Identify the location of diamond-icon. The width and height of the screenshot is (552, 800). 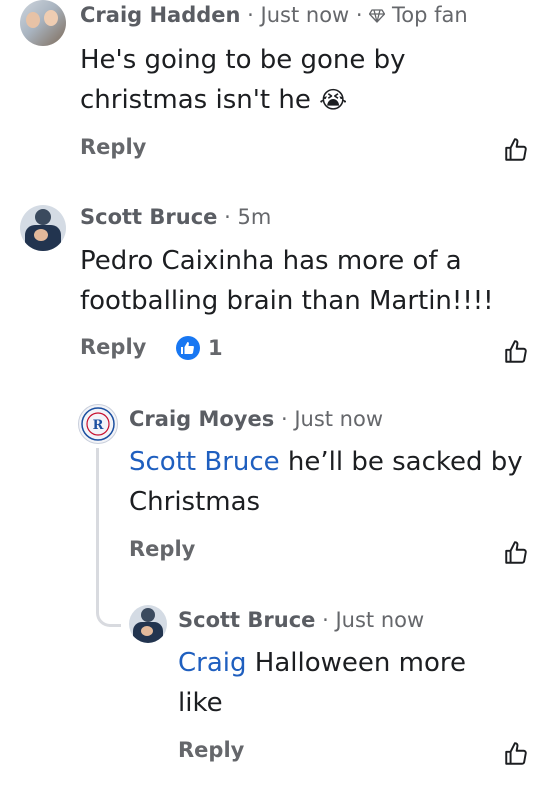
(380, 15).